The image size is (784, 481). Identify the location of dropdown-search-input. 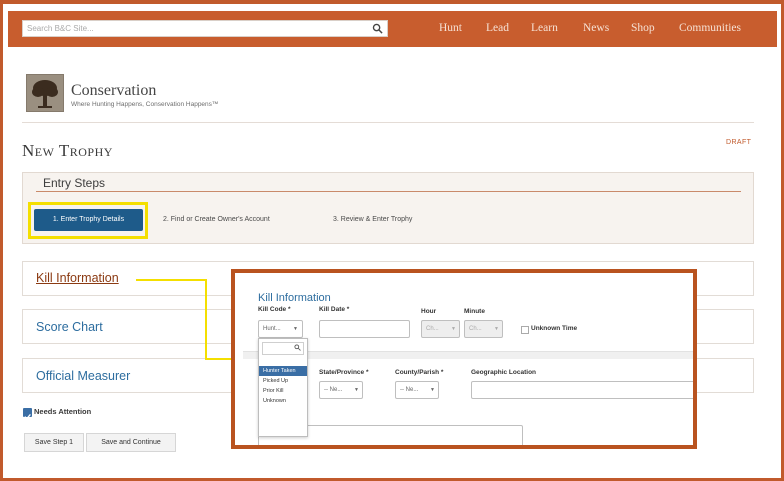
(283, 348).